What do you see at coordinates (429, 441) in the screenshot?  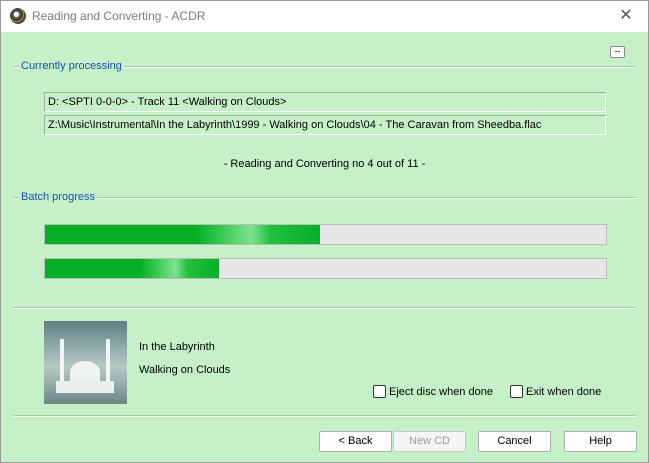 I see `new-cd-button: New CD` at bounding box center [429, 441].